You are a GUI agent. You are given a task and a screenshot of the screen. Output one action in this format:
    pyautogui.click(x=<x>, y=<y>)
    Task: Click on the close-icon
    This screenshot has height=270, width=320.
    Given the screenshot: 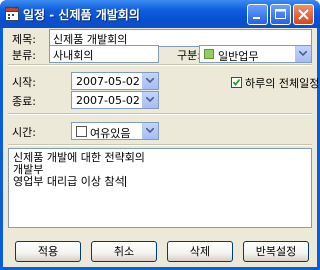 What is the action you would take?
    pyautogui.click(x=303, y=14)
    